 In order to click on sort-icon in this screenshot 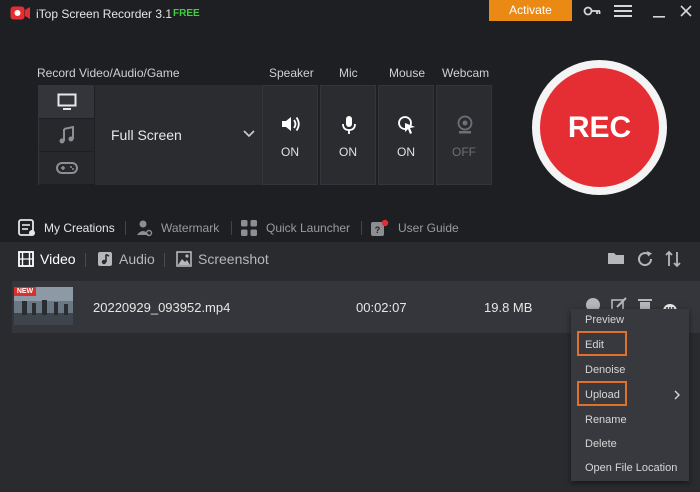, I will do `click(673, 259)`.